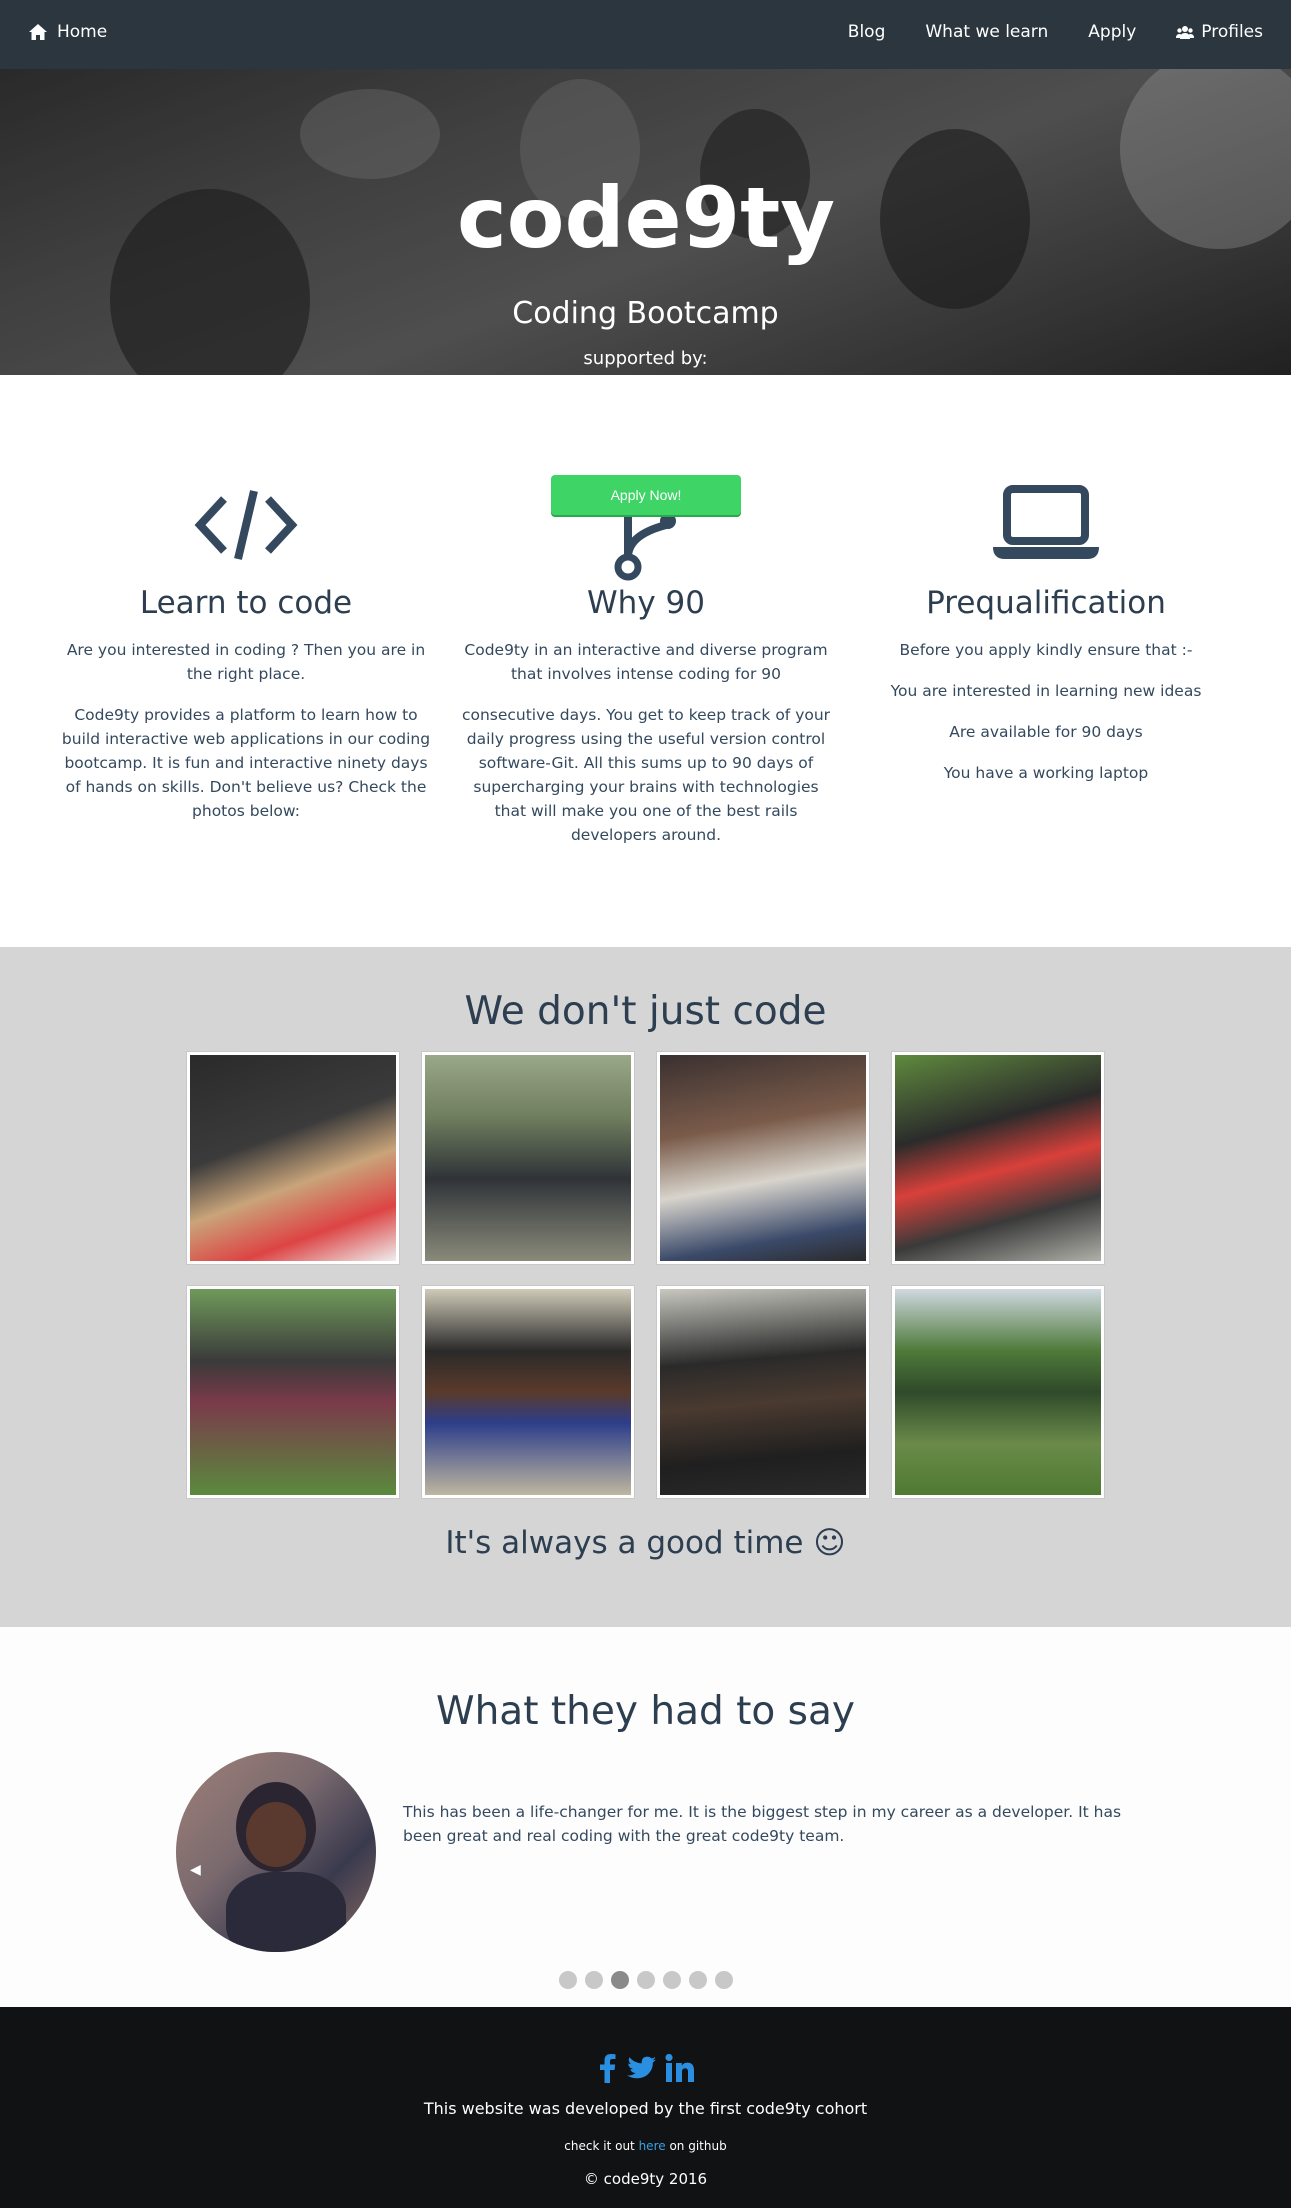  I want to click on code9ty-logo: code9ty, so click(646, 217).